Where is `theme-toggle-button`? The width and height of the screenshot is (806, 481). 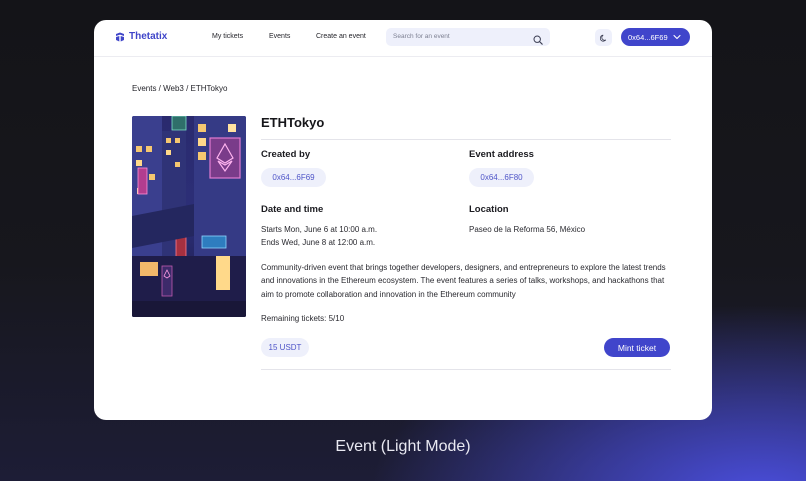 theme-toggle-button is located at coordinates (603, 37).